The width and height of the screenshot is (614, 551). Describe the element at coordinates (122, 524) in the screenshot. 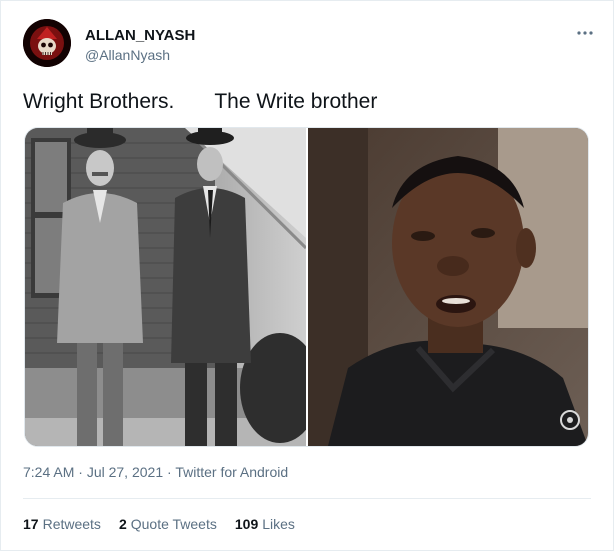

I see `quote-tweets-count: 2` at that location.